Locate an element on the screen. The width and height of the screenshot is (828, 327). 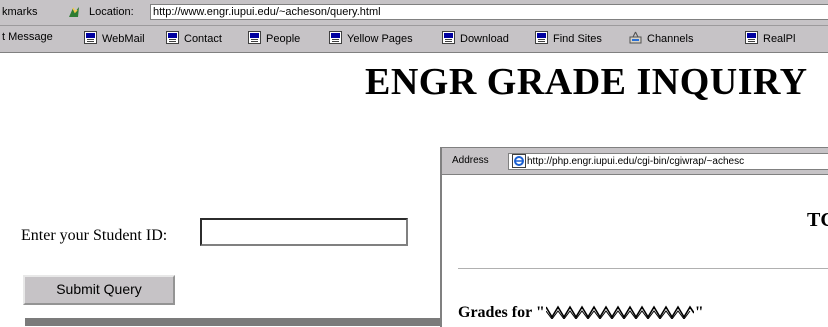
grades-for-line: Grades for " " is located at coordinates (581, 313).